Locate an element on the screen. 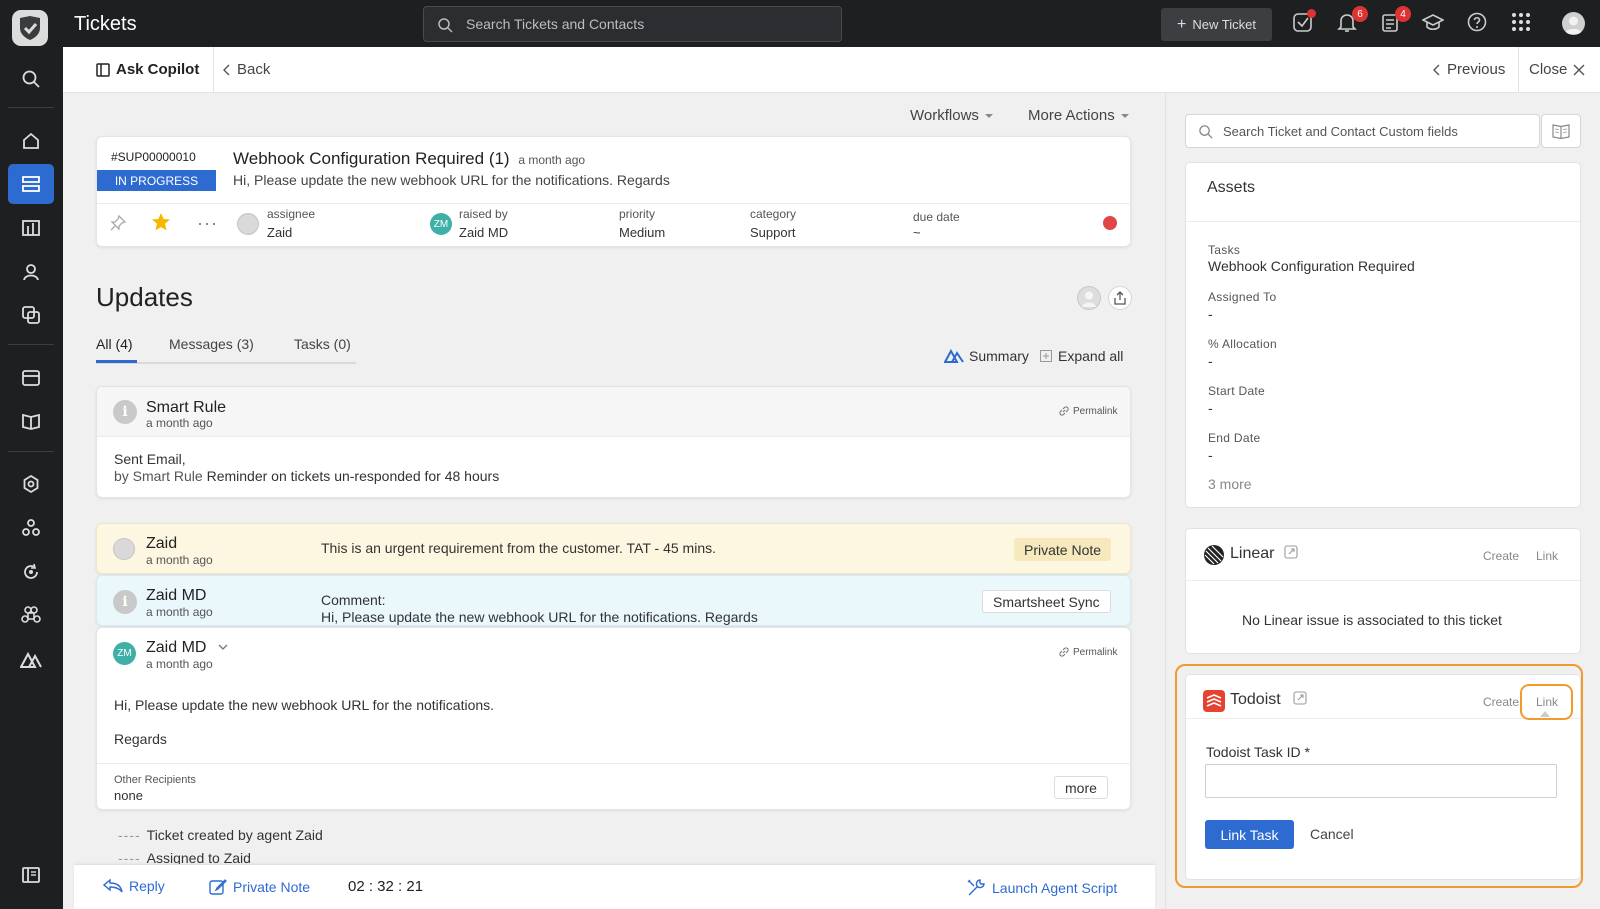 The height and width of the screenshot is (909, 1600). sidebar-tickets is located at coordinates (31, 184).